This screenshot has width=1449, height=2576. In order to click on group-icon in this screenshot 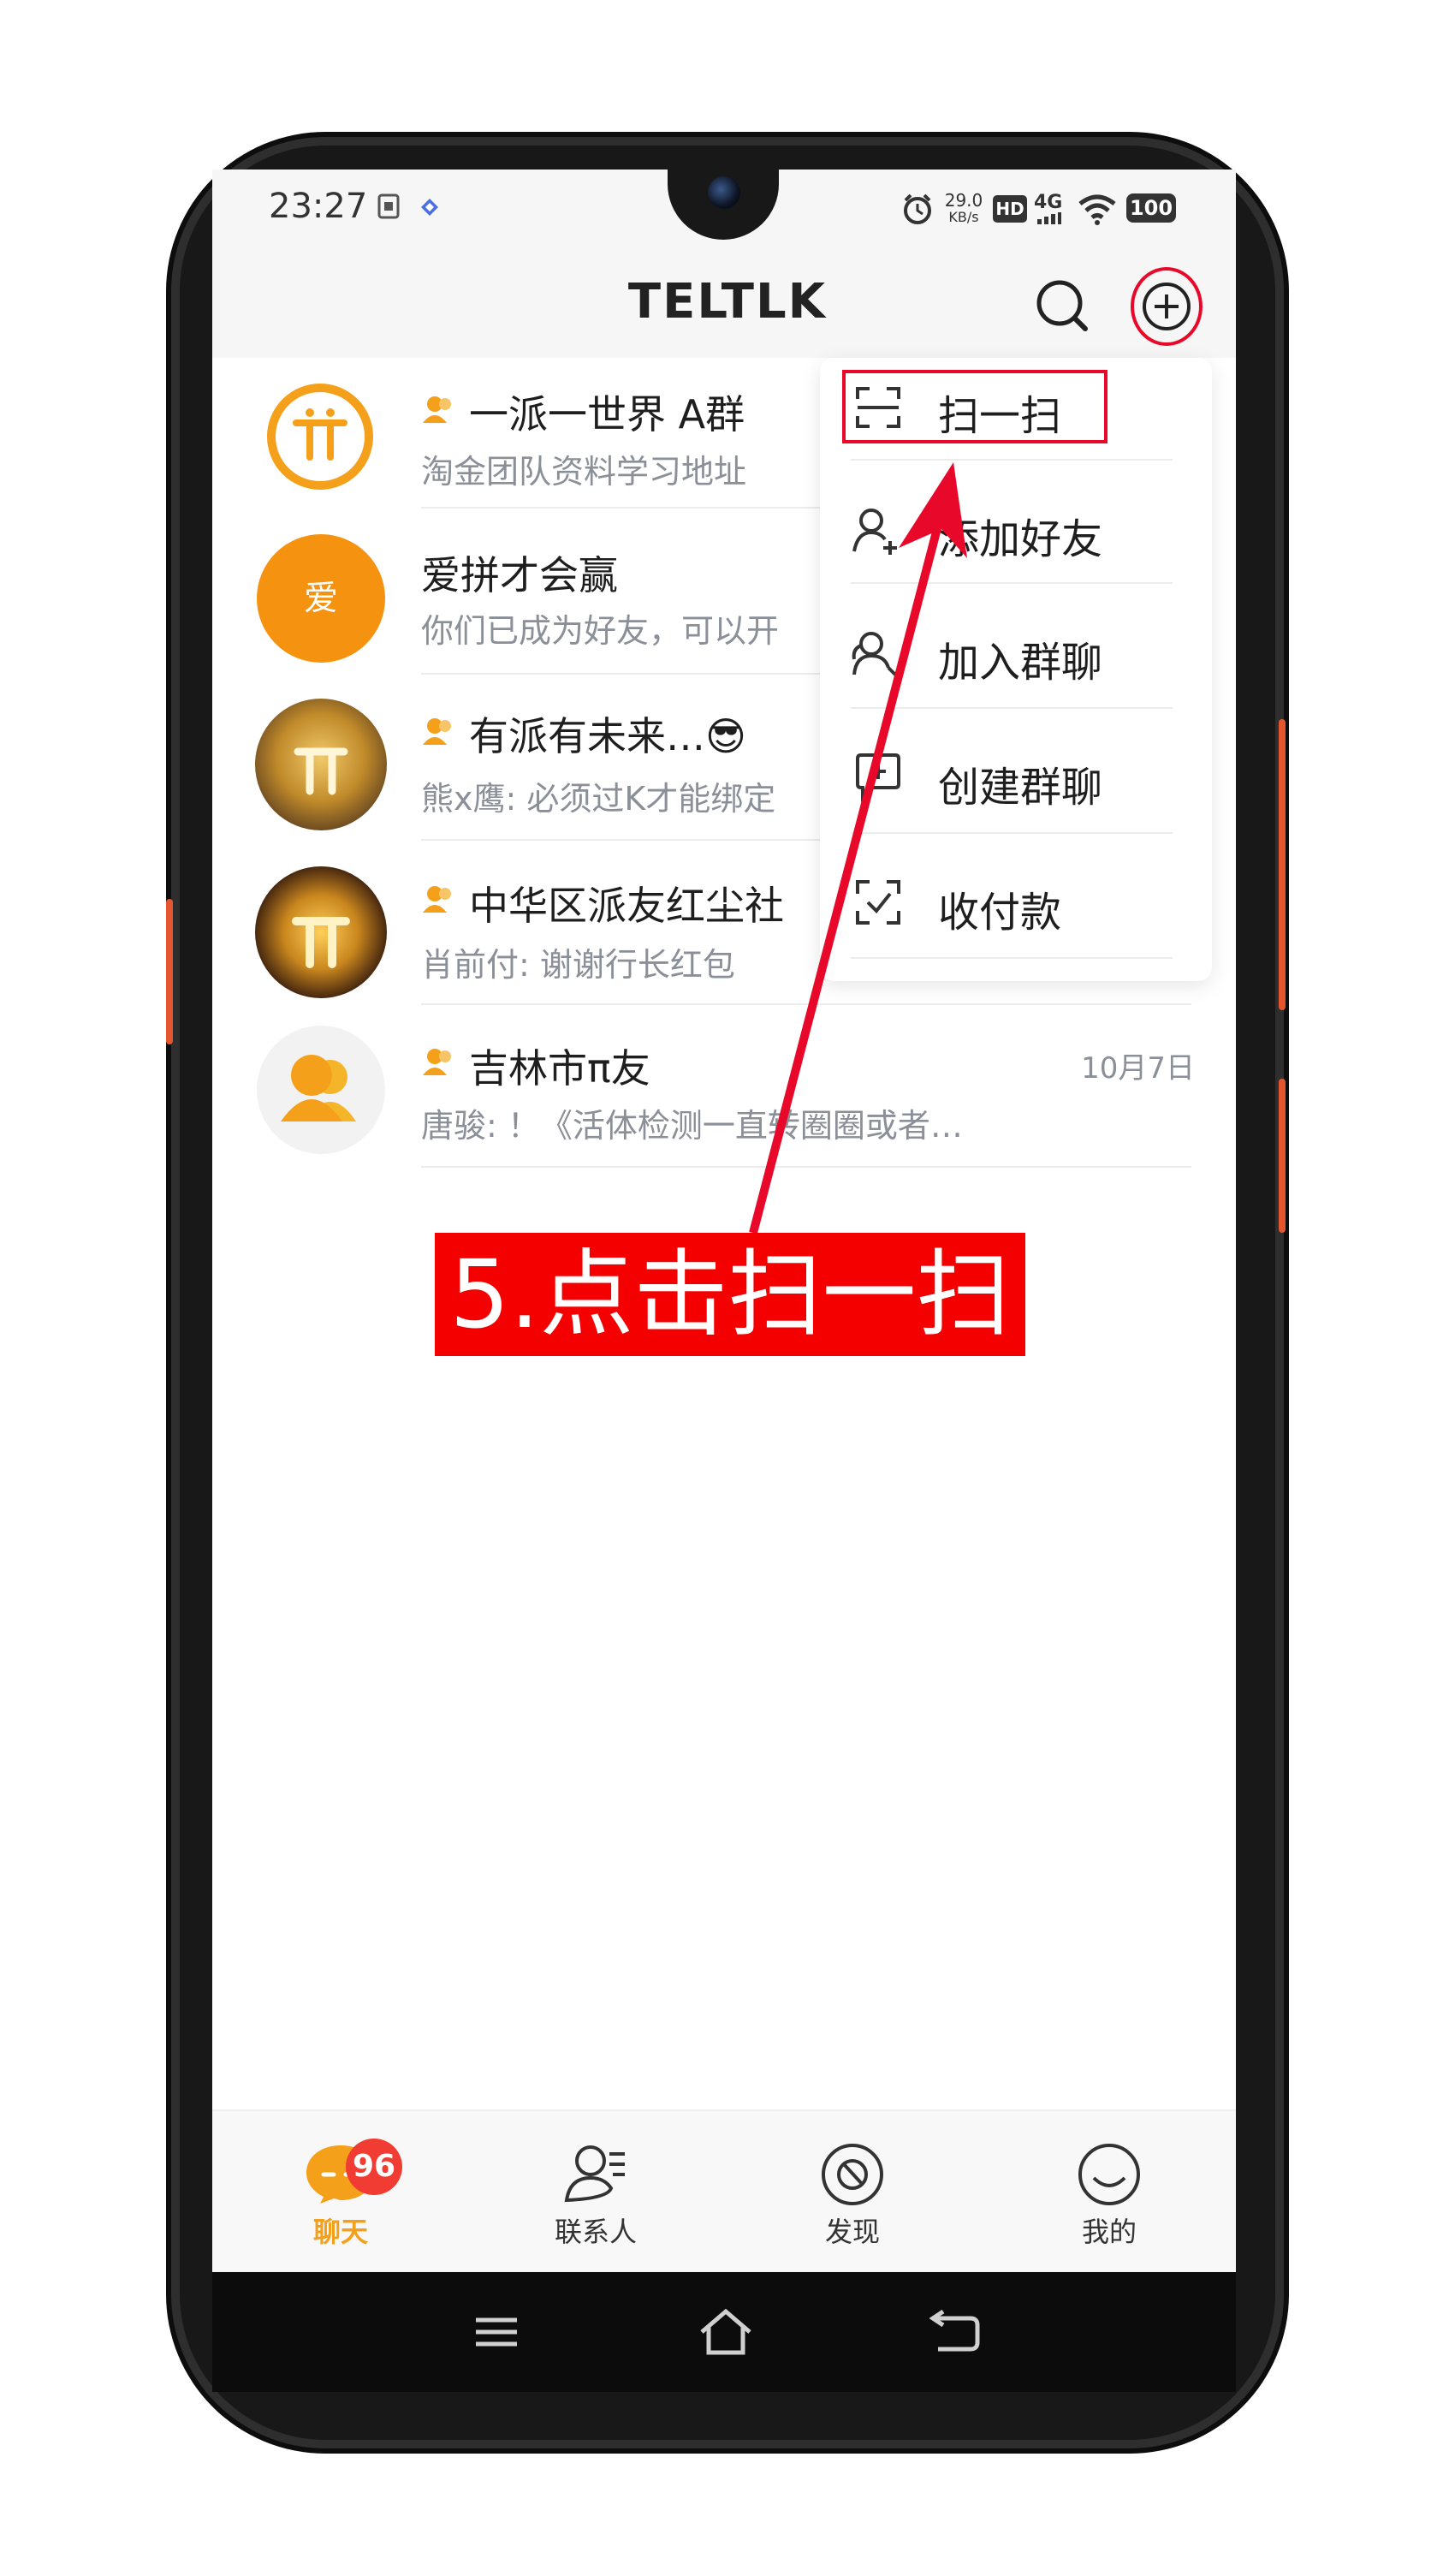, I will do `click(318, 1088)`.